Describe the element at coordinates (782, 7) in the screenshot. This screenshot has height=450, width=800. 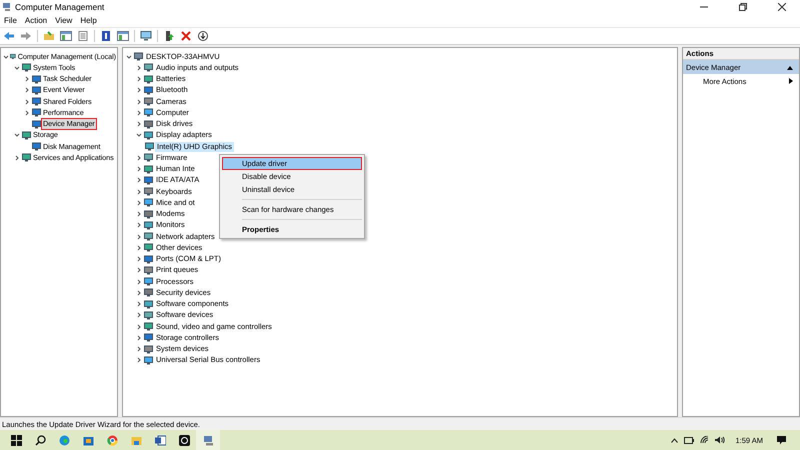
I see `close-icon` at that location.